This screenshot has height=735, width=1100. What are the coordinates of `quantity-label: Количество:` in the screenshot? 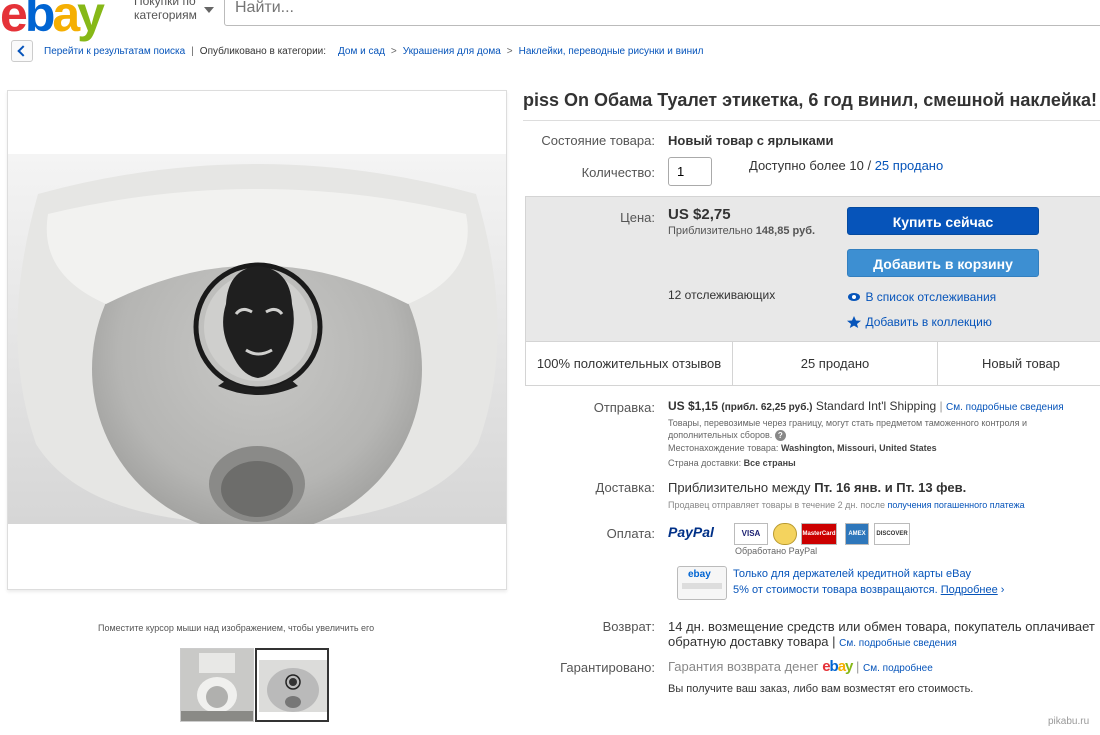 It's located at (618, 172).